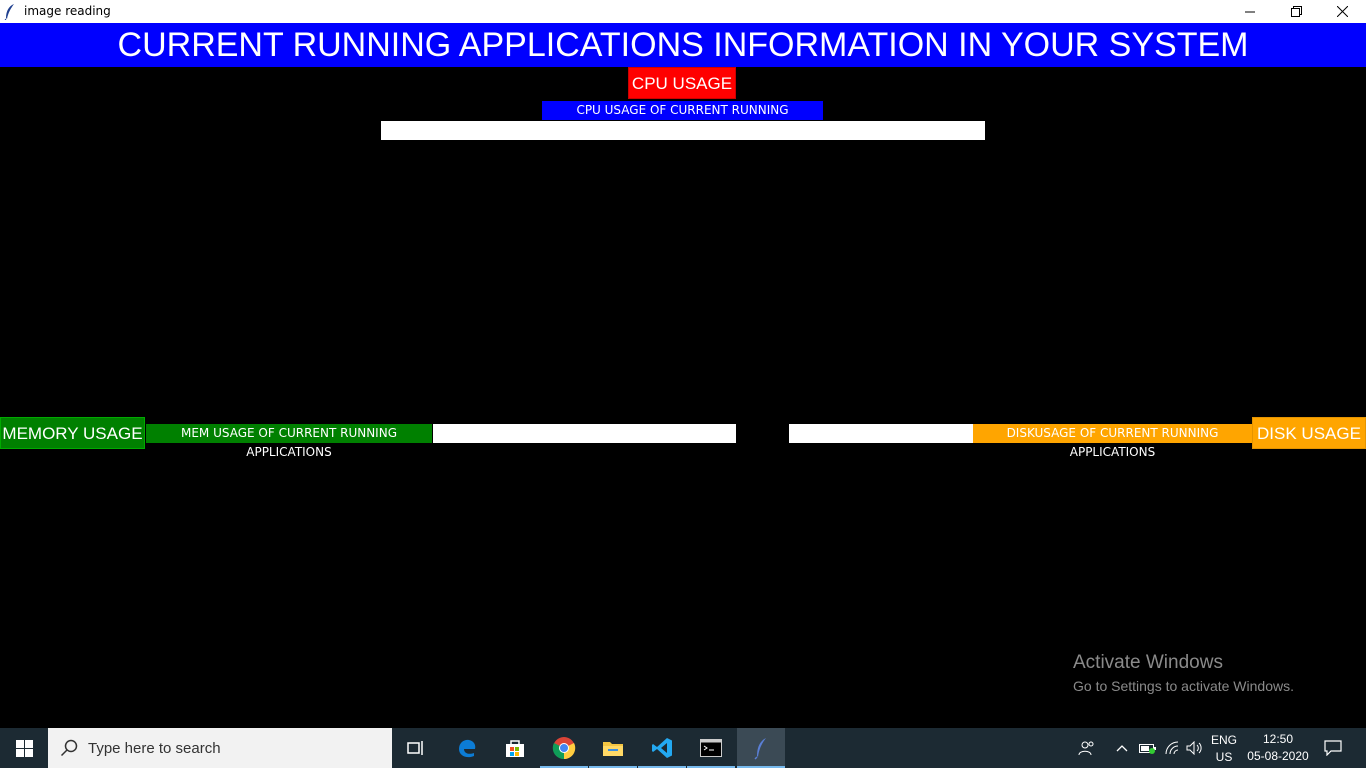 This screenshot has height=768, width=1366. I want to click on cpu-usage-output, so click(683, 130).